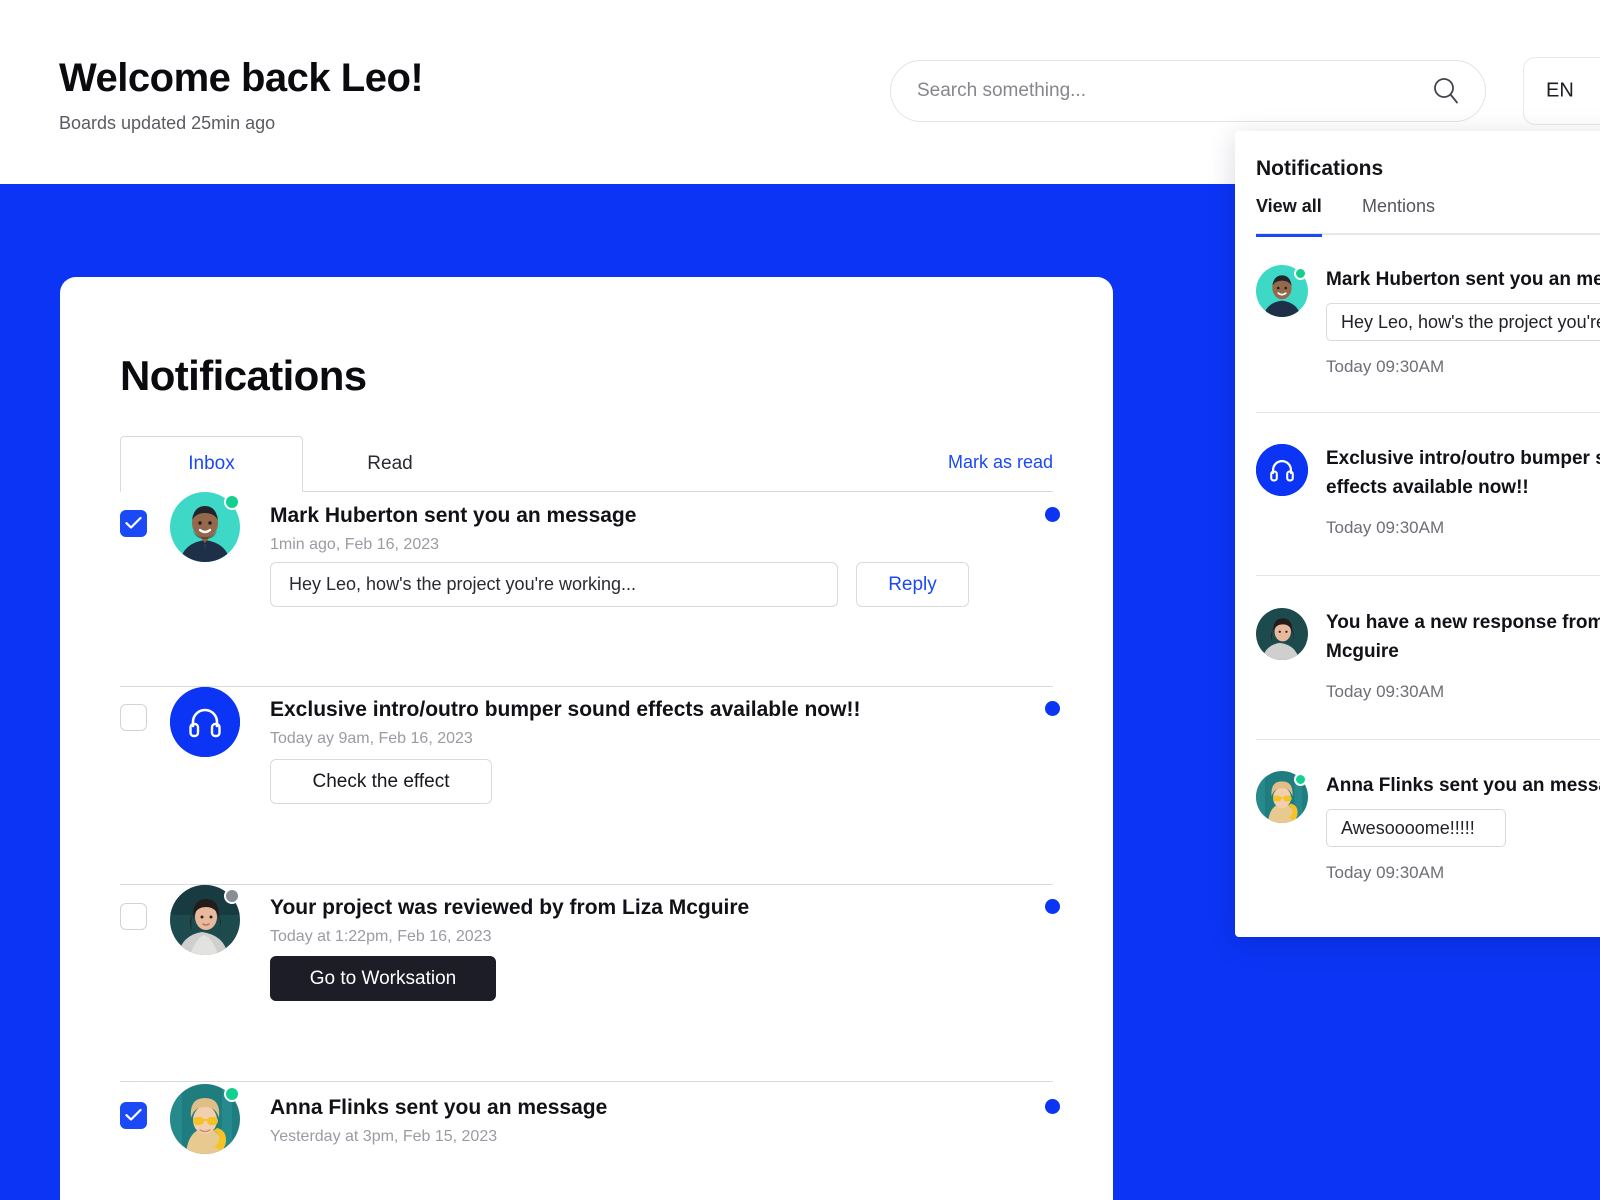 This screenshot has height=1200, width=1600. Describe the element at coordinates (1289, 206) in the screenshot. I see `panel-tab-view-all-label: View all` at that location.